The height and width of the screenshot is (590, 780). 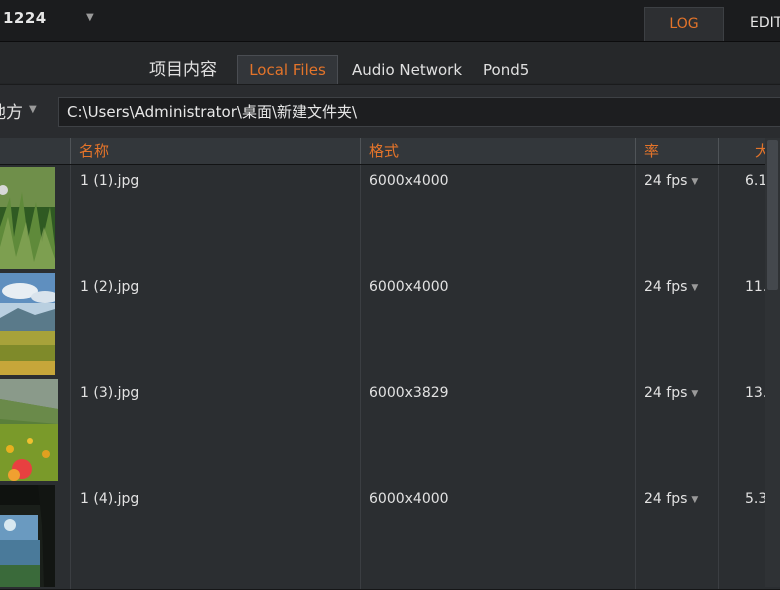 What do you see at coordinates (215, 151) in the screenshot?
I see `column-header-name: 名称` at bounding box center [215, 151].